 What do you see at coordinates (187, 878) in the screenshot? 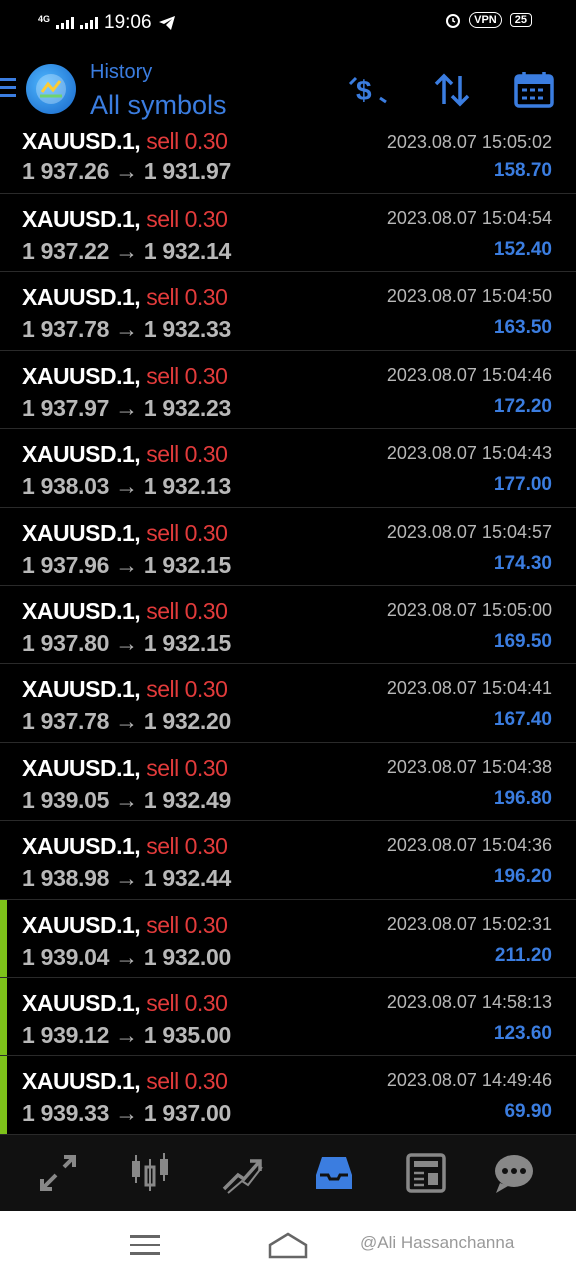
I see `close-price: 1 932.44` at bounding box center [187, 878].